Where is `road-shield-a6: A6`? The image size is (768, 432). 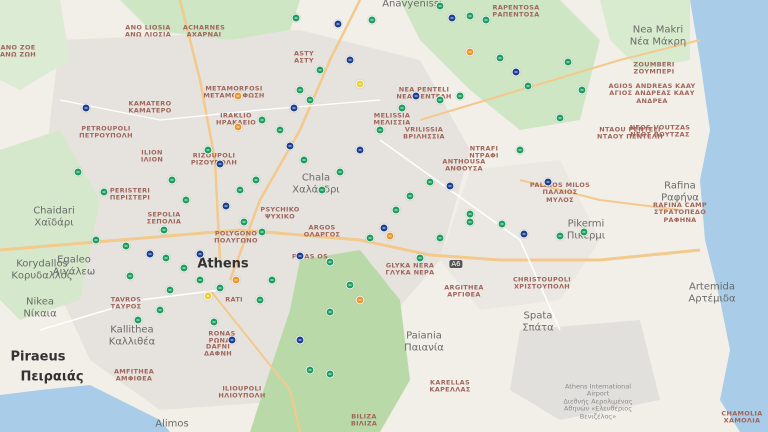
road-shield-a6: A6 is located at coordinates (456, 264).